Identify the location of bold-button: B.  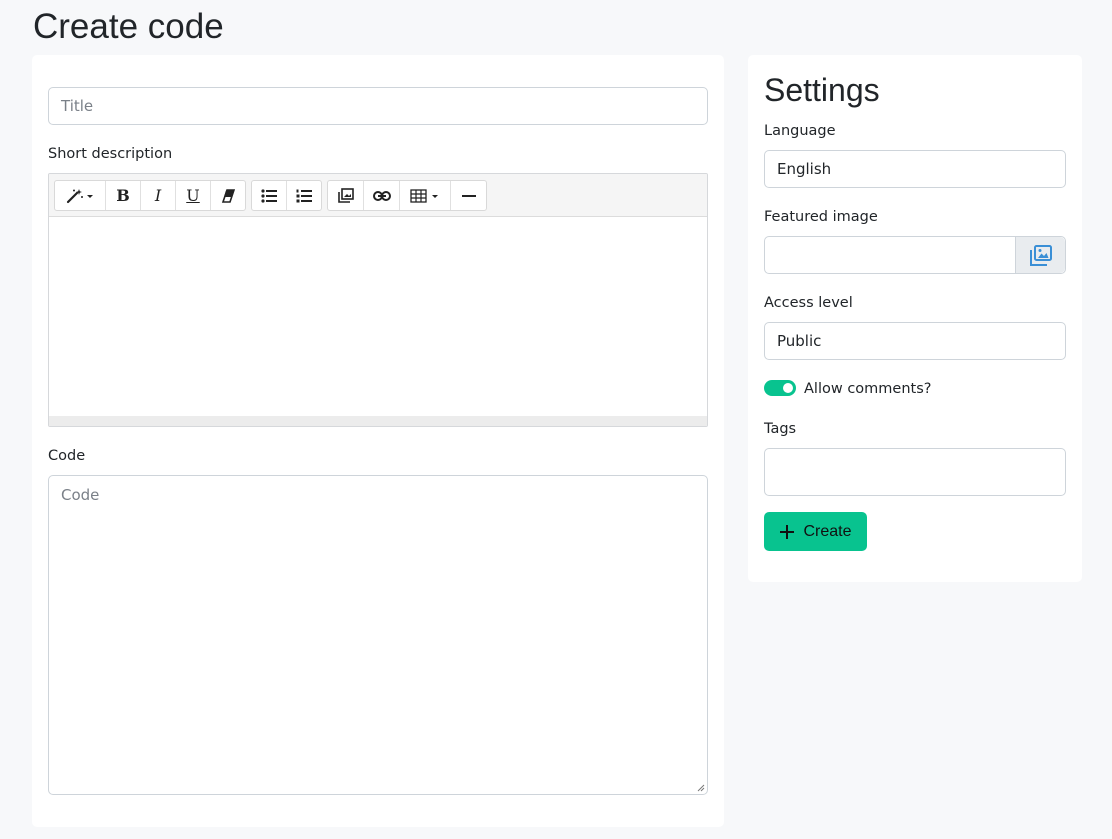
(123, 195).